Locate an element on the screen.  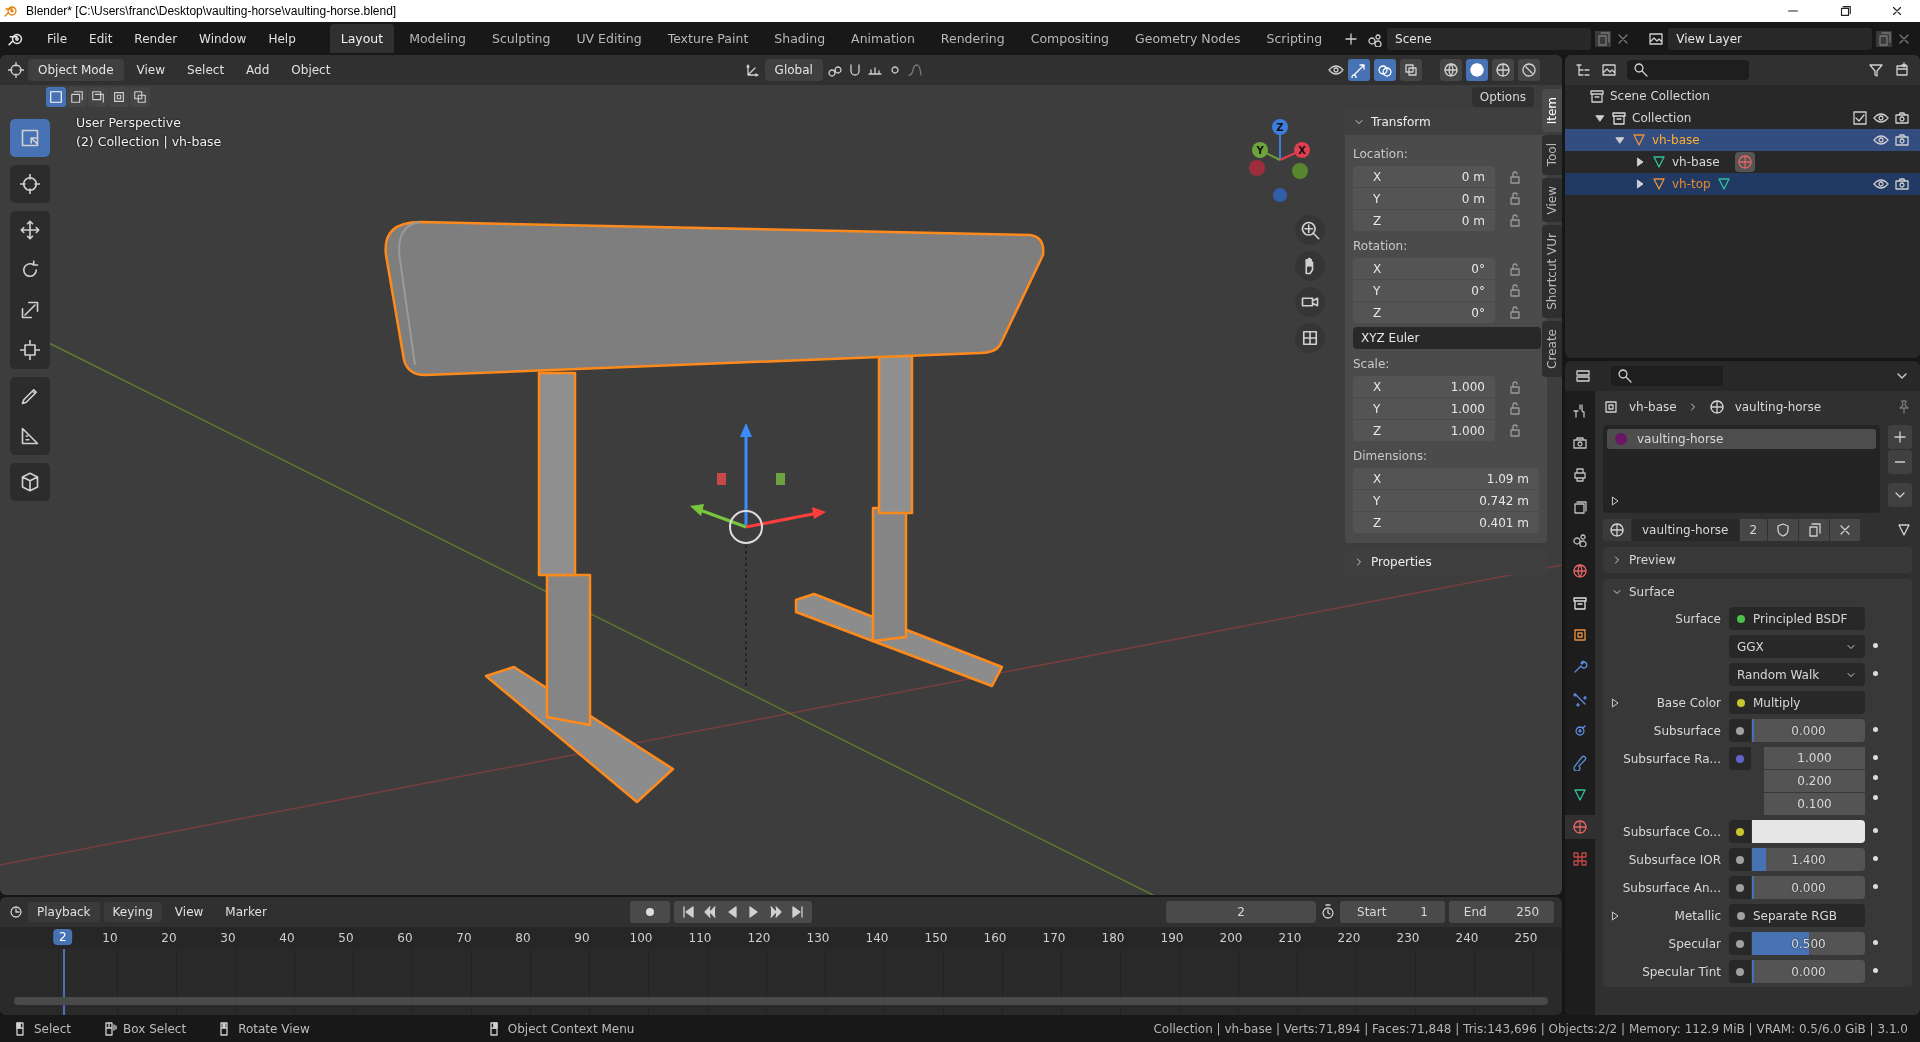
number-field: X 0 m is located at coordinates (1424, 176).